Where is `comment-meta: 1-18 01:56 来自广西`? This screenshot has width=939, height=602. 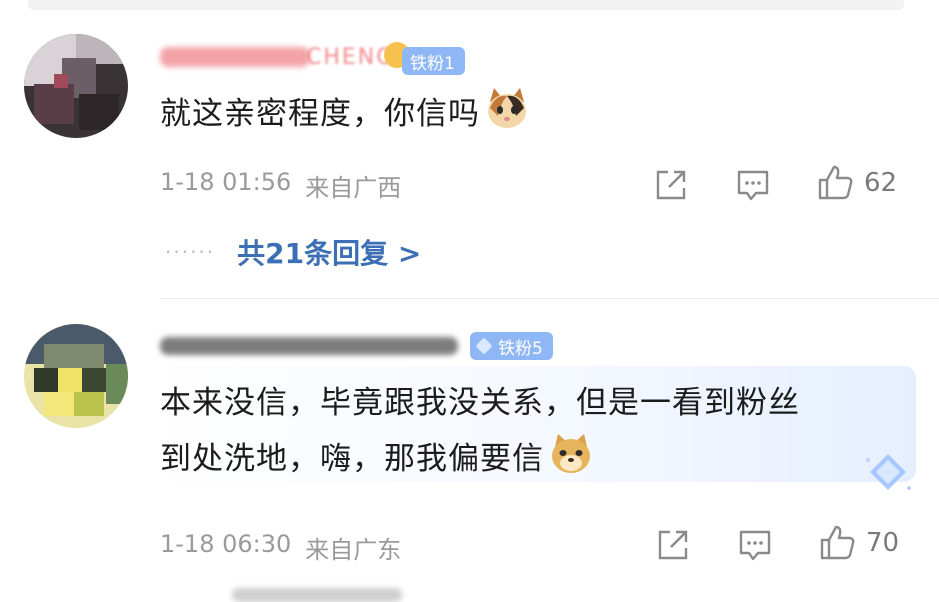
comment-meta: 1-18 01:56 来自广西 is located at coordinates (280, 185).